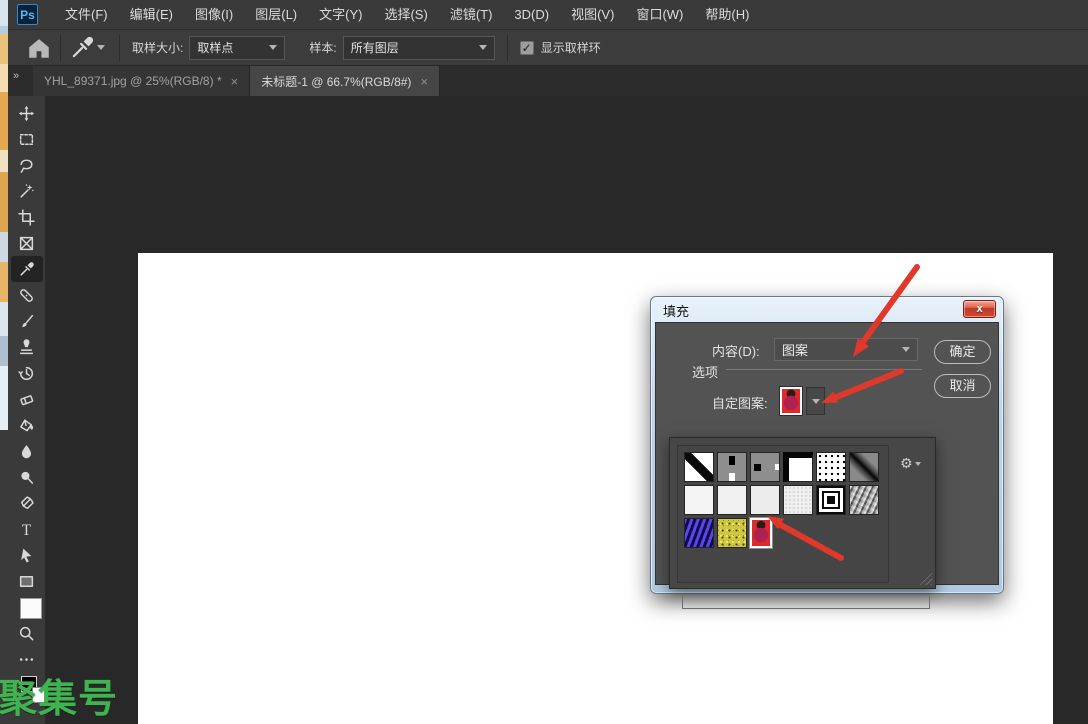  I want to click on menu-image: 图像(I), so click(214, 14).